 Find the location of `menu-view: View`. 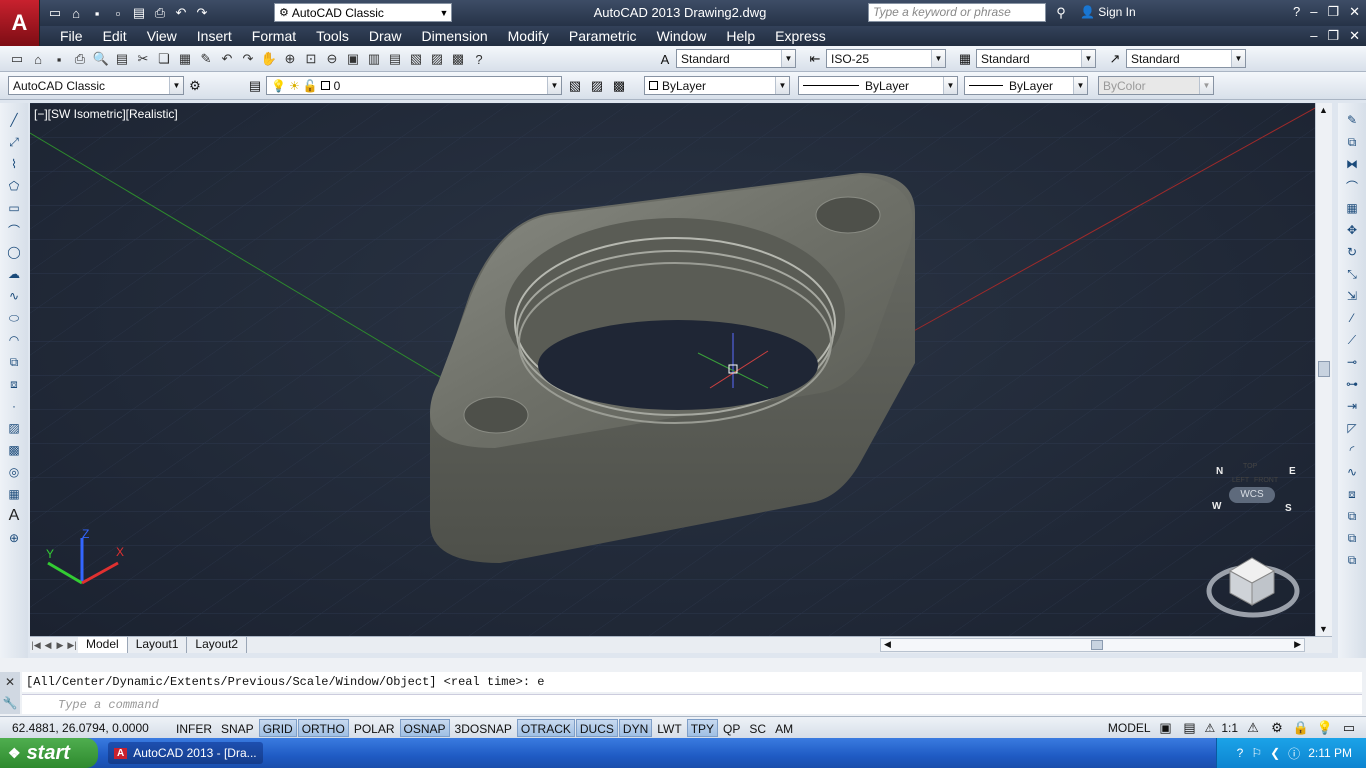

menu-view: View is located at coordinates (162, 36).